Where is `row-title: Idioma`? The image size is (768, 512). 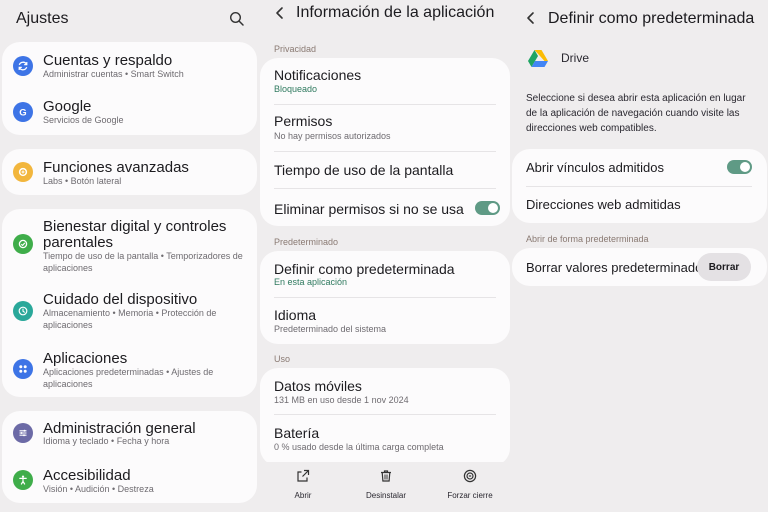
row-title: Idioma is located at coordinates (295, 315).